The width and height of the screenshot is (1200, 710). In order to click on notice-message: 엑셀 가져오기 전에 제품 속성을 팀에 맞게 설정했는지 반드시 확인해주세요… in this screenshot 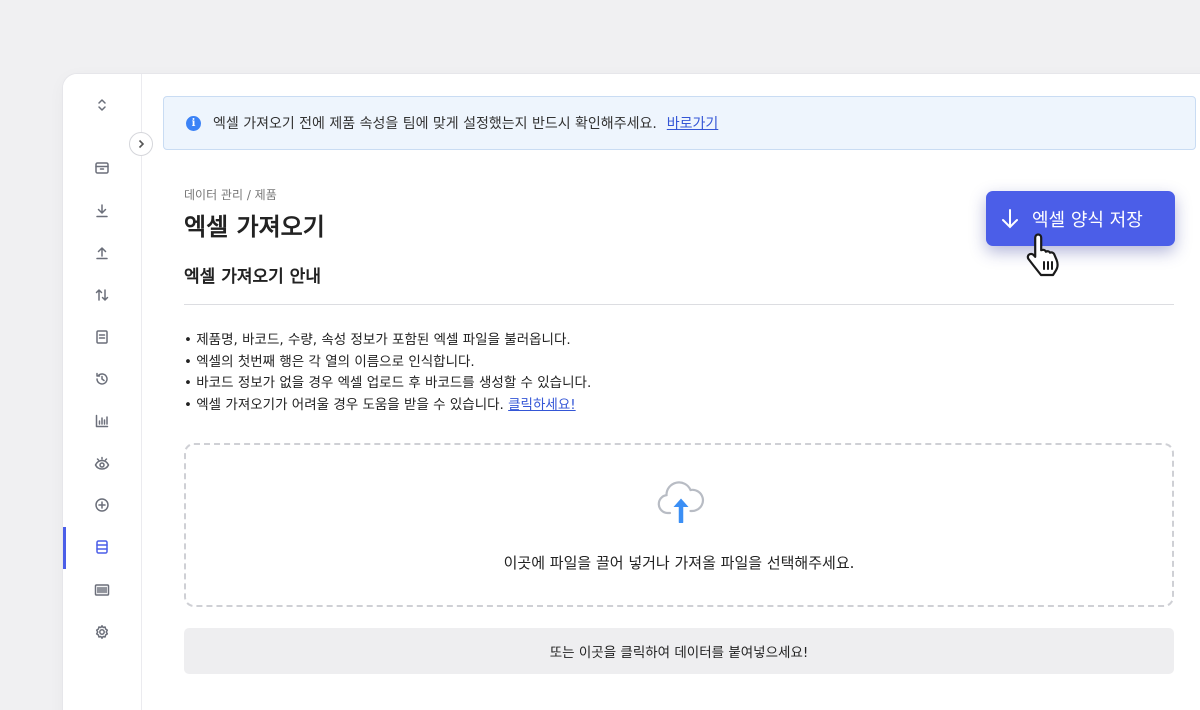, I will do `click(435, 124)`.